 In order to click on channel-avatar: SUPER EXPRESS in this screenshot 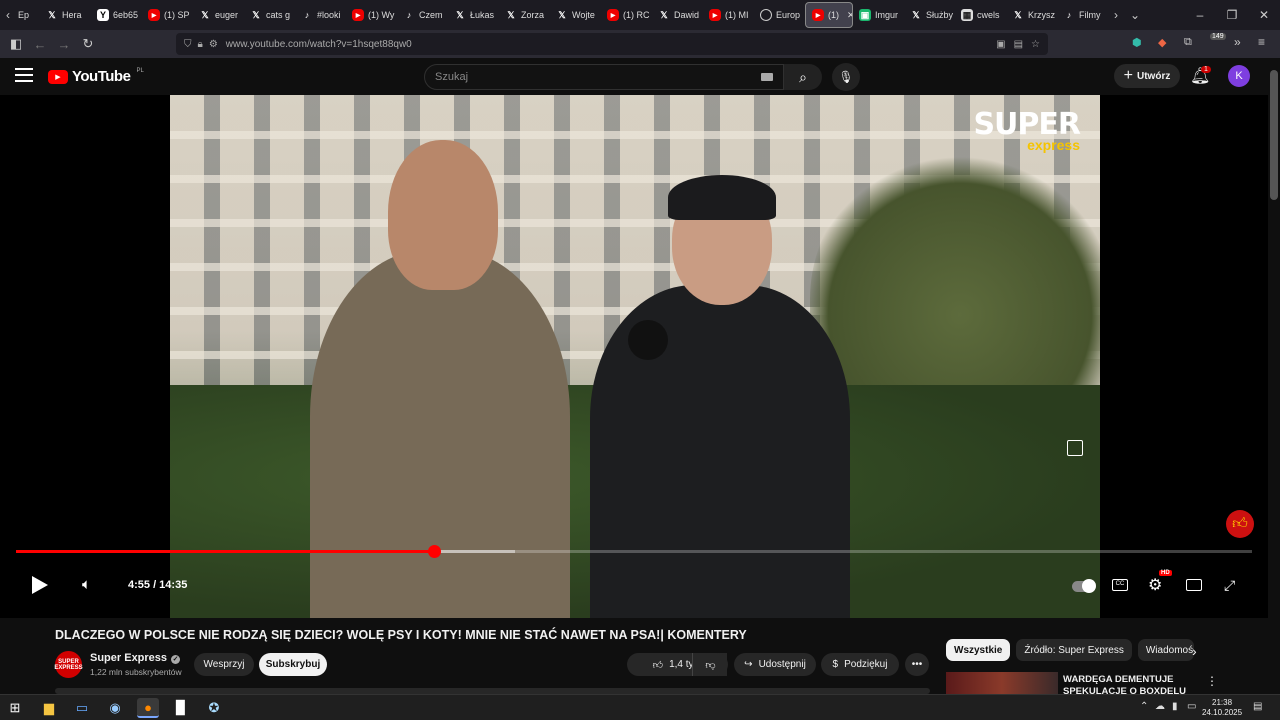, I will do `click(68, 664)`.